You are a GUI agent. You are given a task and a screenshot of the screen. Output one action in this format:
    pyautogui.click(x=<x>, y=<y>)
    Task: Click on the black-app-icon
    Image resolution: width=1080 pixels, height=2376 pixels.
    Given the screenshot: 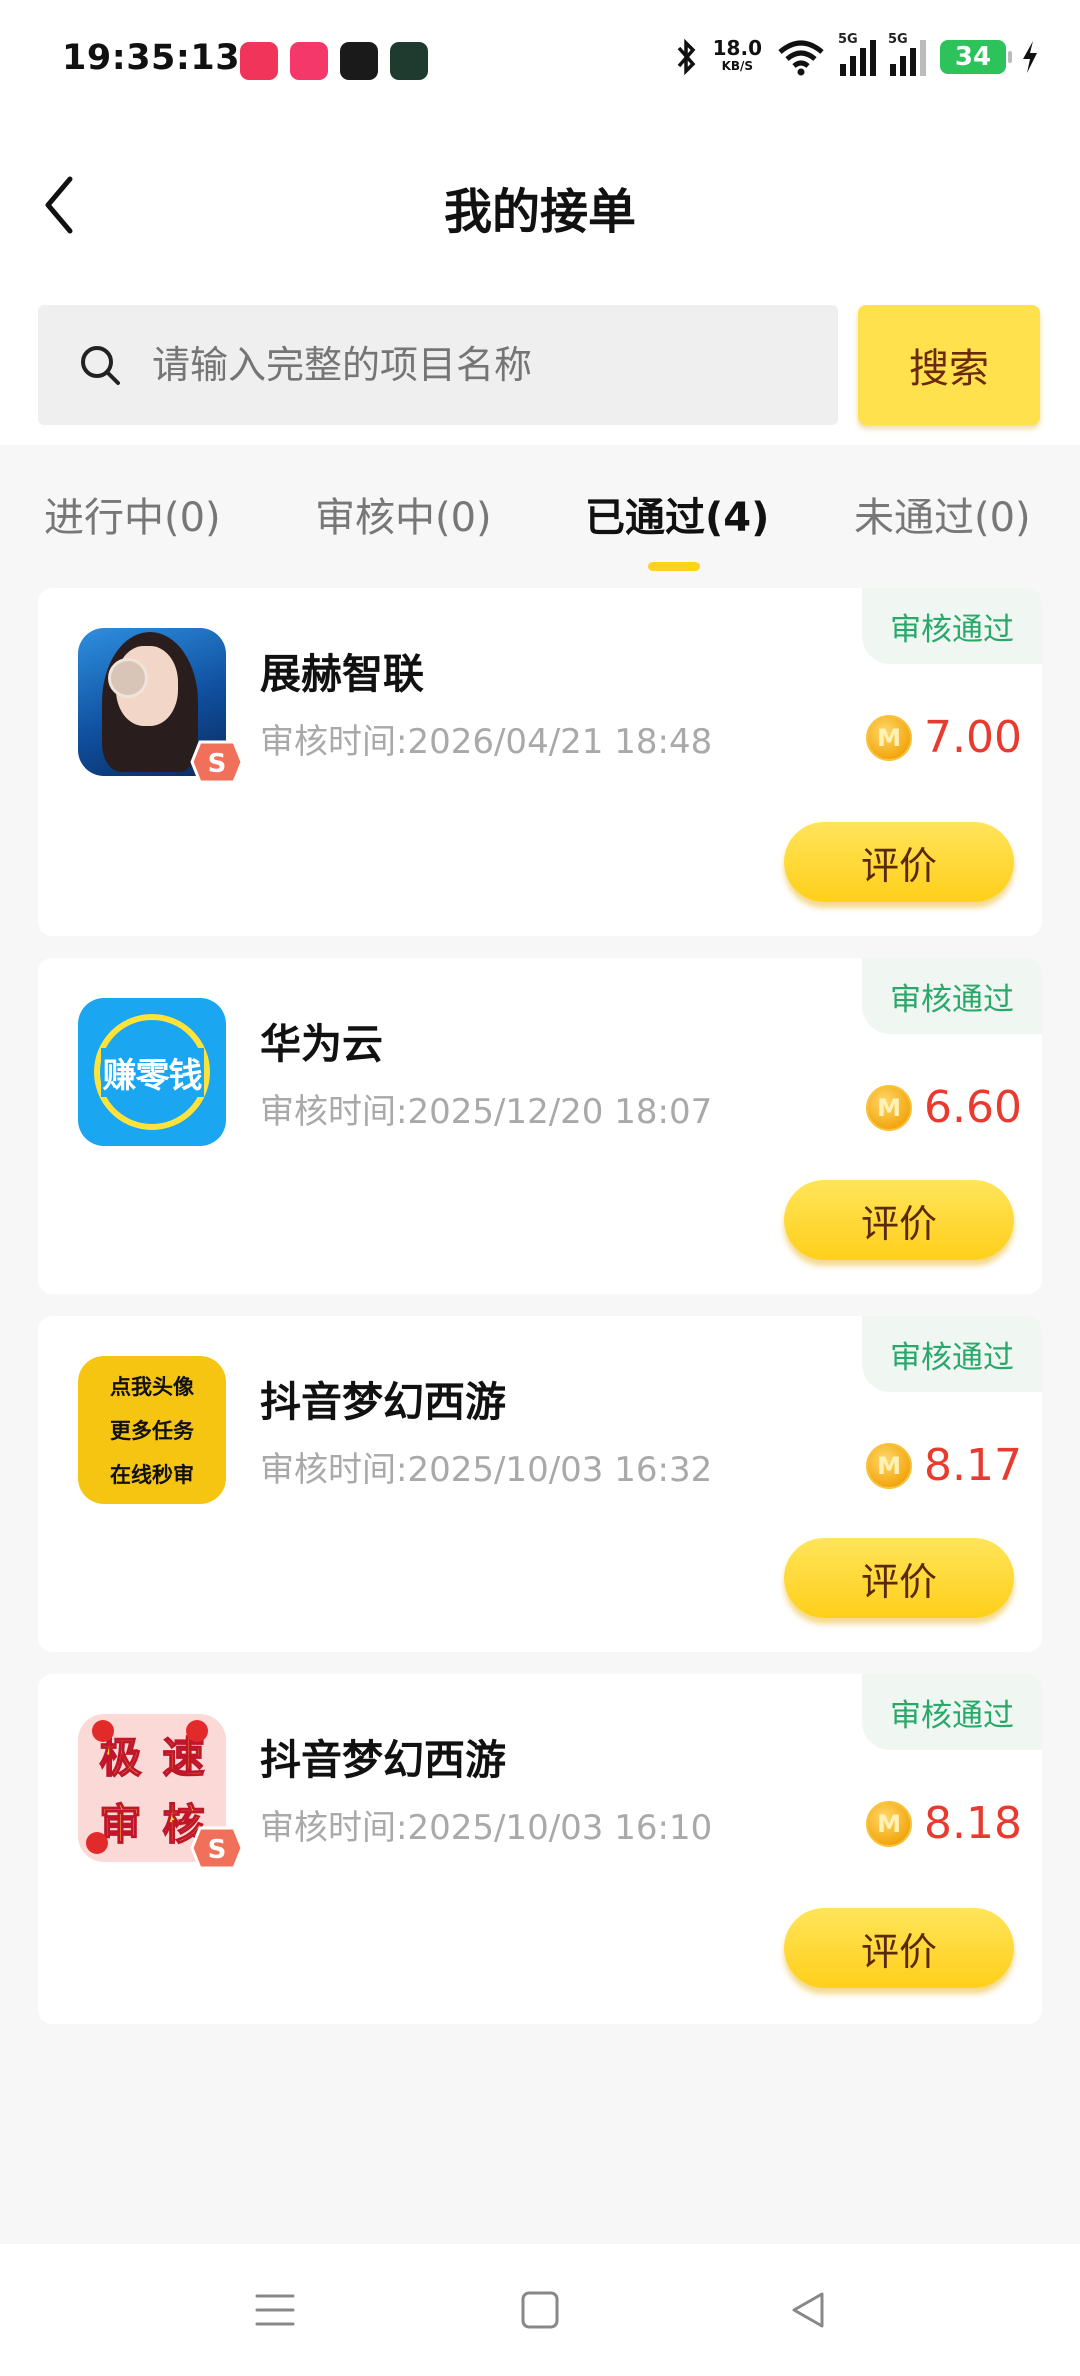 What is the action you would take?
    pyautogui.click(x=359, y=61)
    